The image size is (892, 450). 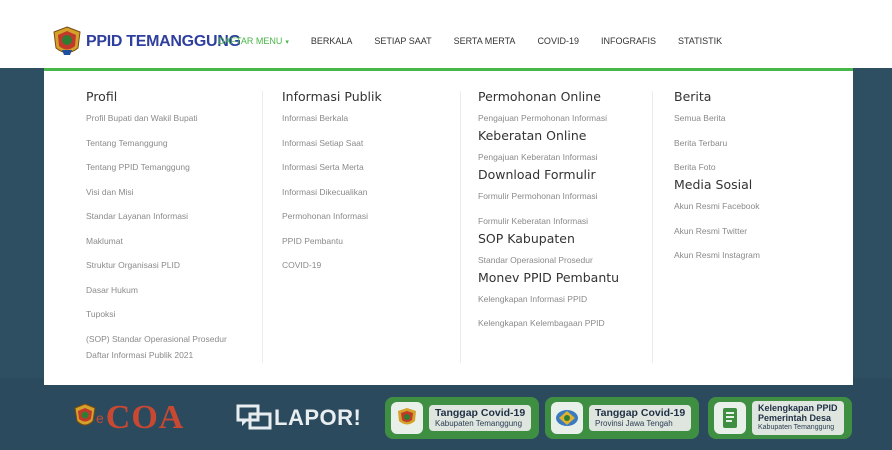 I want to click on menu-link: PPID Pembantu, so click(x=332, y=241).